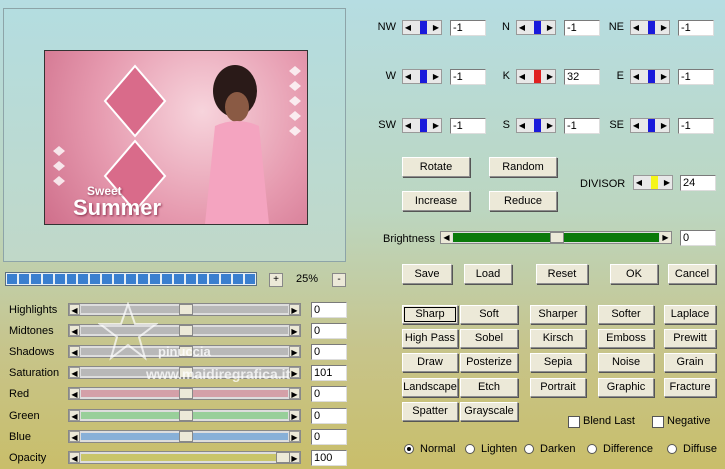 This screenshot has width=725, height=469. Describe the element at coordinates (430, 338) in the screenshot. I see `preset-high-pass-button: High Pass` at that location.